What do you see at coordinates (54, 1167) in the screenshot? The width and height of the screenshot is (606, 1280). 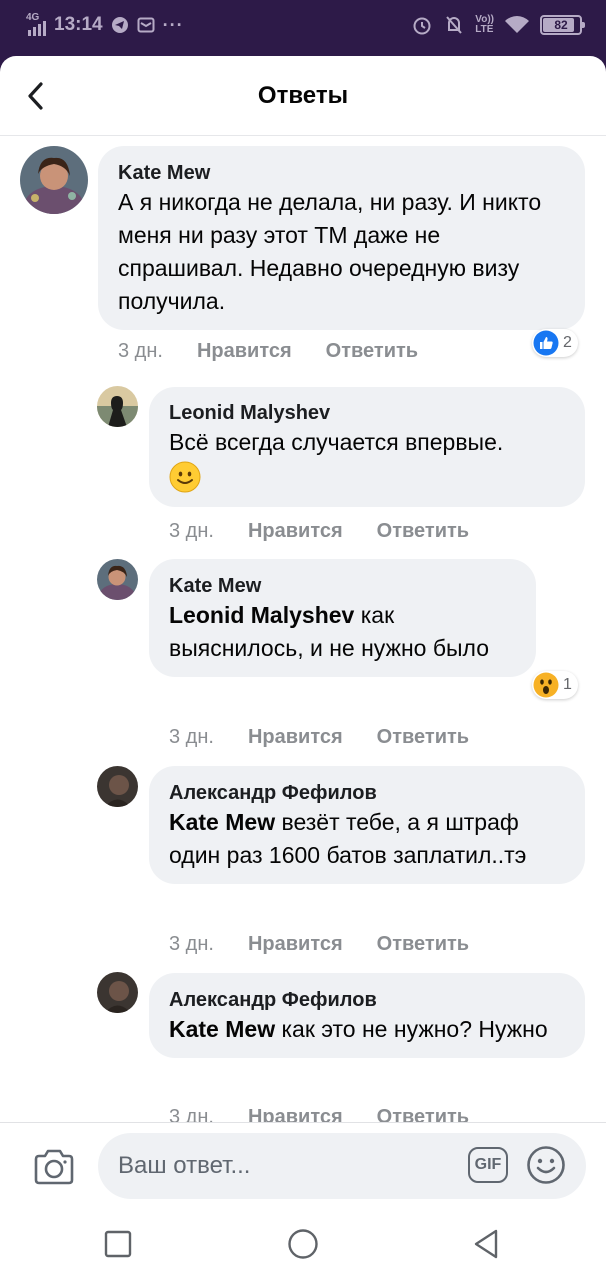 I see `camera-icon` at bounding box center [54, 1167].